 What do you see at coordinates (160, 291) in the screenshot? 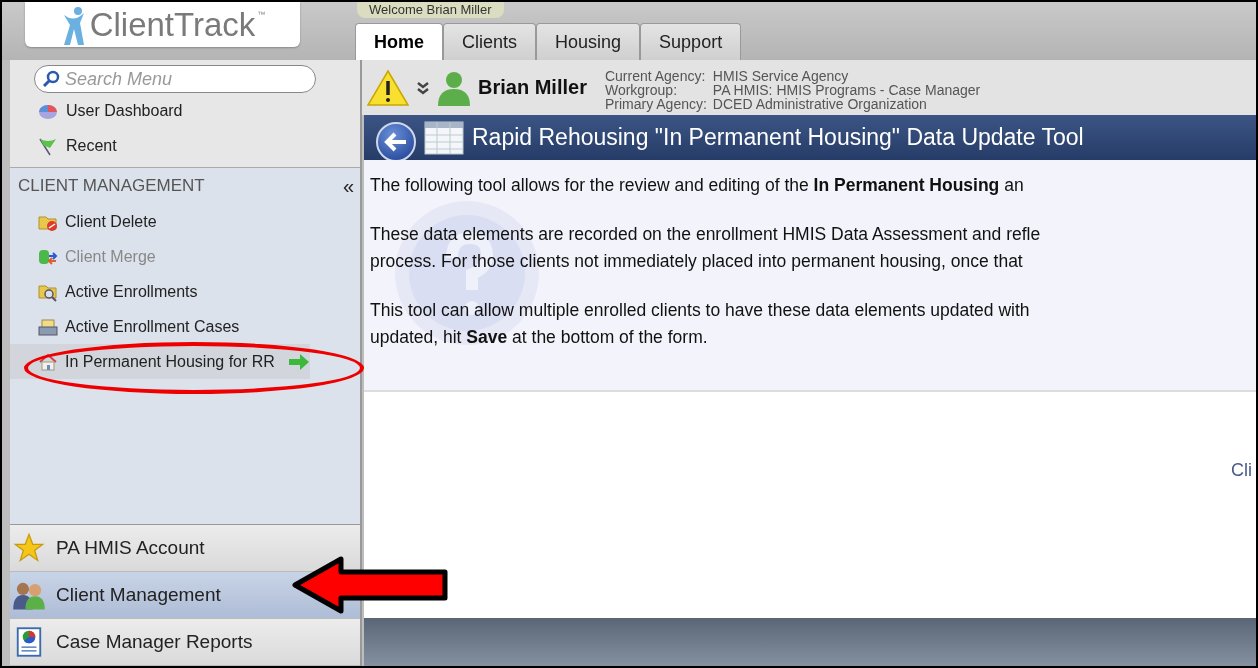
I see `menu-item: Active Enrollments` at bounding box center [160, 291].